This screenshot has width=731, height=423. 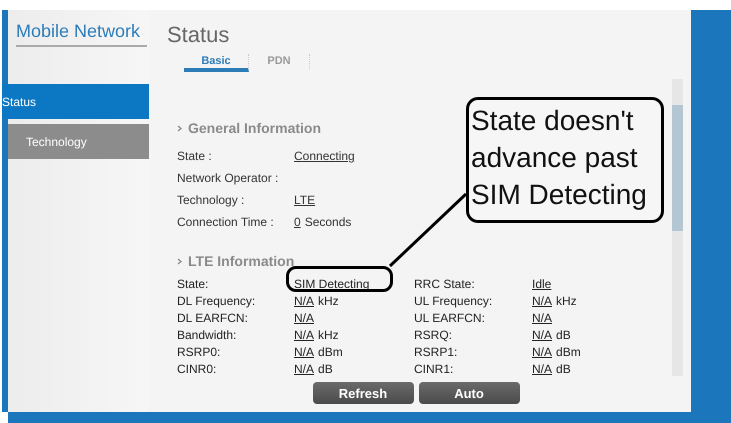 What do you see at coordinates (434, 369) in the screenshot?
I see `field-label: CINR1:` at bounding box center [434, 369].